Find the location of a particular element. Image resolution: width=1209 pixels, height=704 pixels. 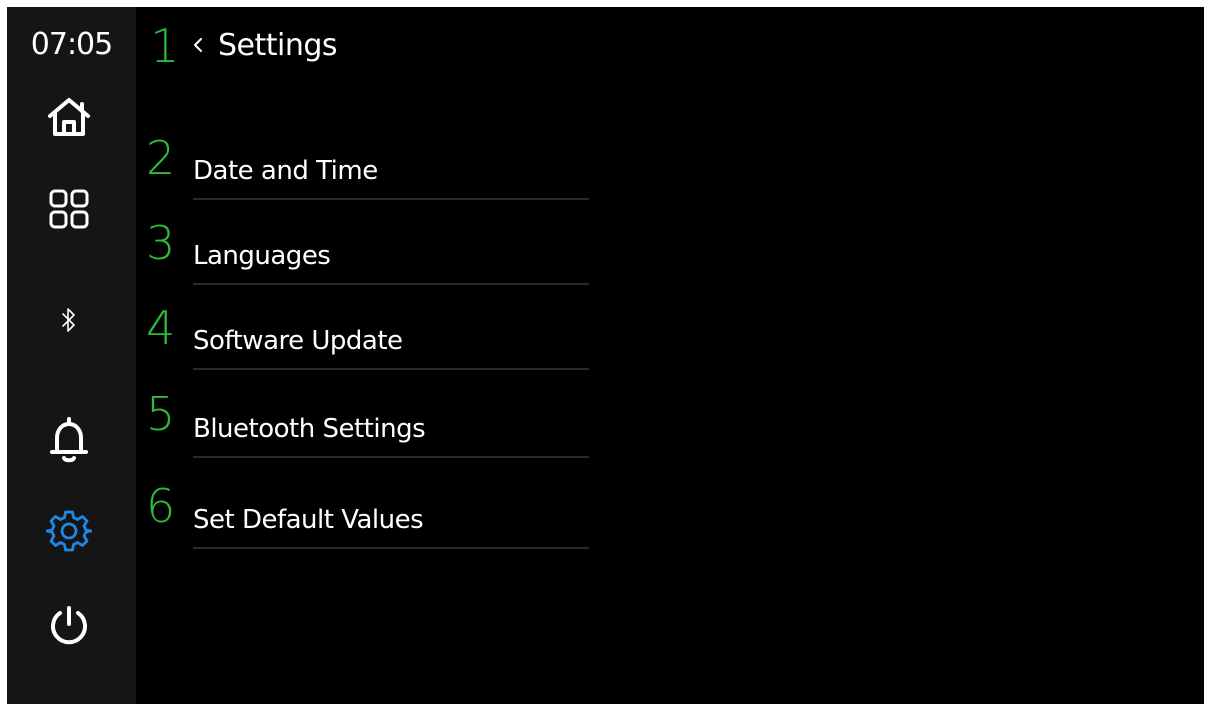

menu-item-label: Software Update is located at coordinates (298, 341).